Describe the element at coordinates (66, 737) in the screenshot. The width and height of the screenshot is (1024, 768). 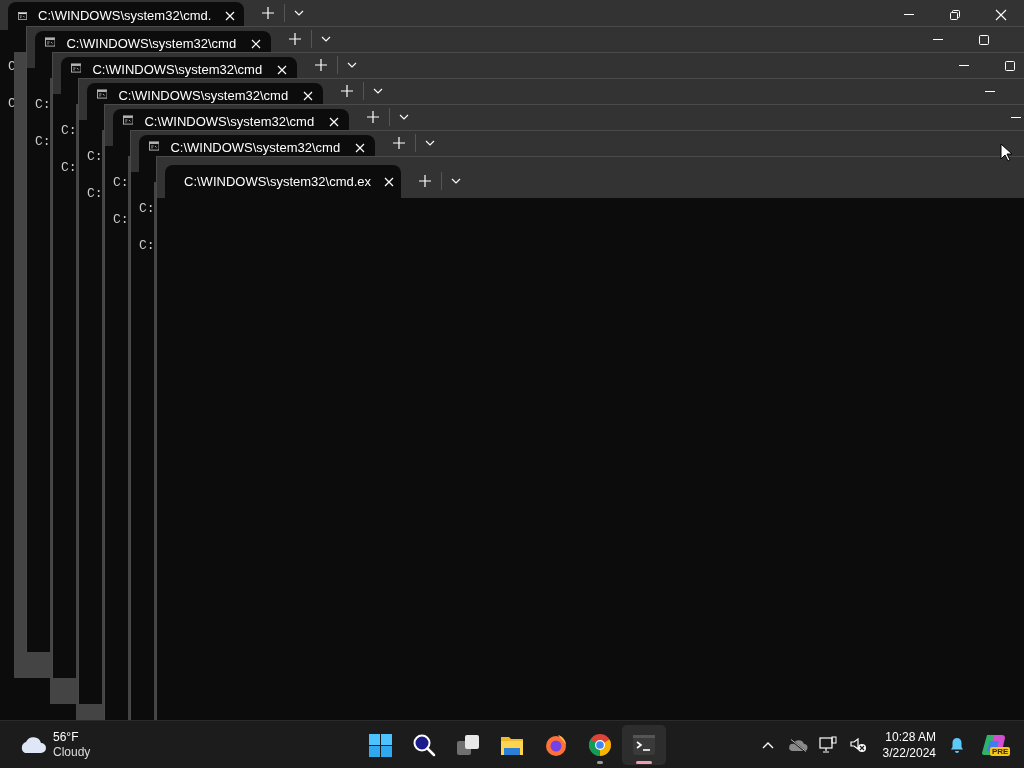
I see `temperature-text: 56°F` at that location.